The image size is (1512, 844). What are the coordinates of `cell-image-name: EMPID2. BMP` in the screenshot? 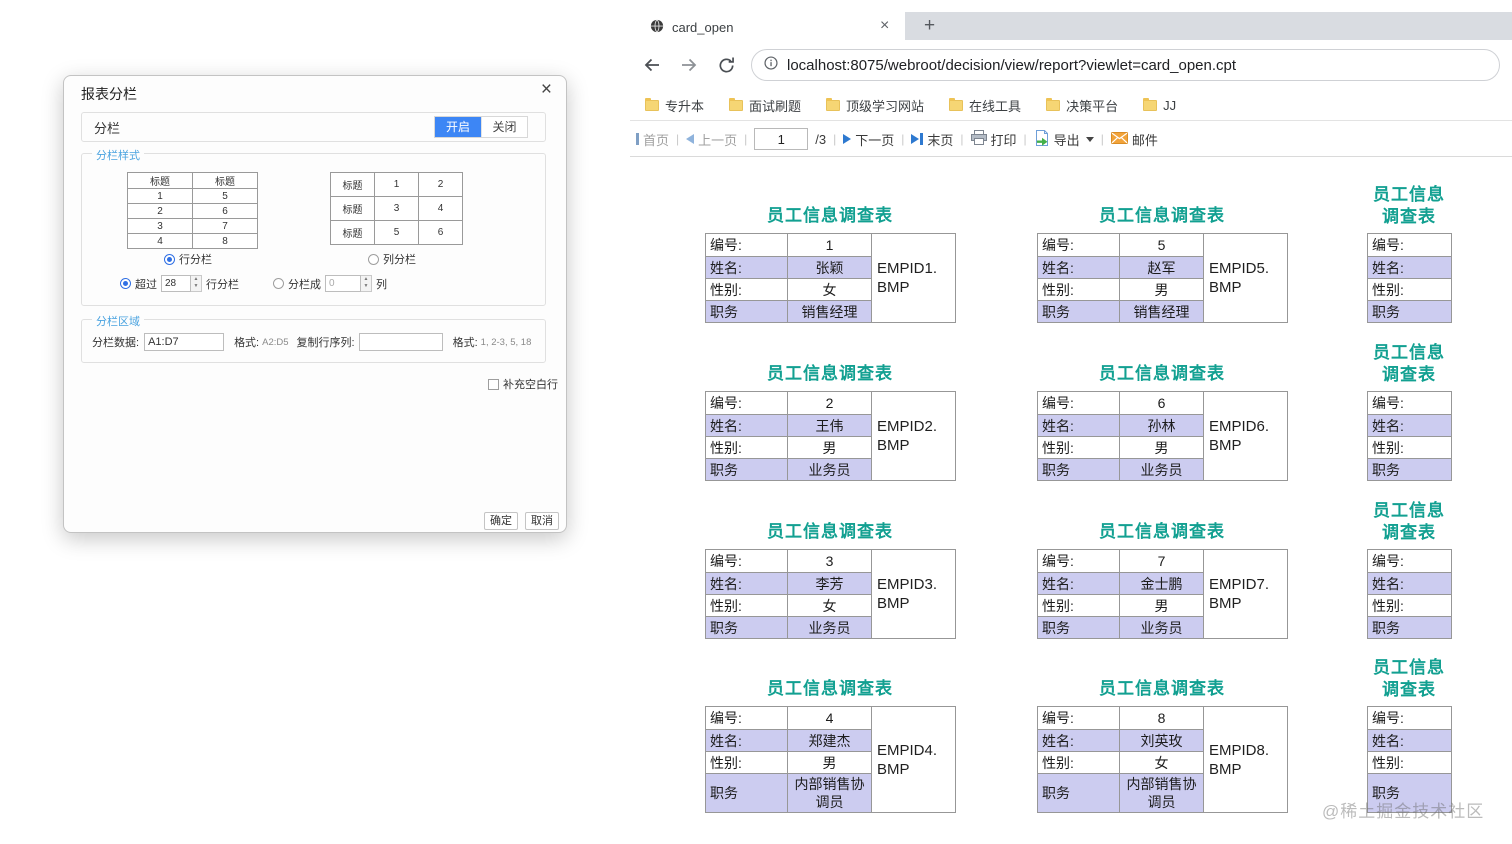 It's located at (913, 436).